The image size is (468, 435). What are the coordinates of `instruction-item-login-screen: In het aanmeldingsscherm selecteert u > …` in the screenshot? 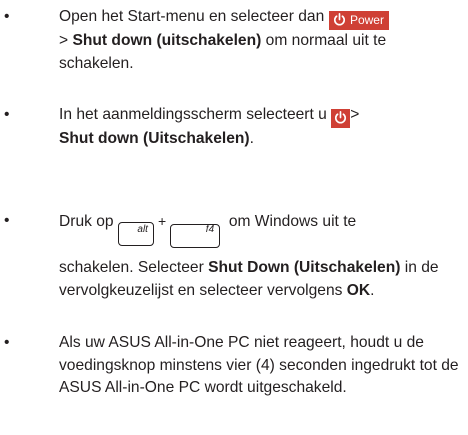 It's located at (209, 126).